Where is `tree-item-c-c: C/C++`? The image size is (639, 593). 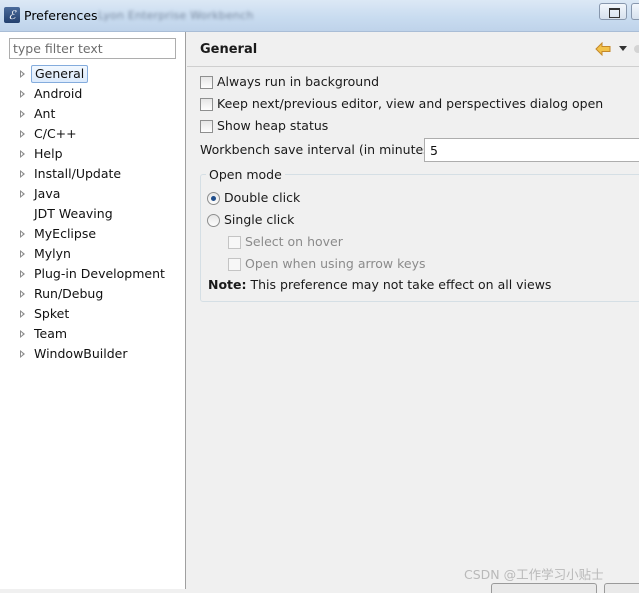 tree-item-c-c: C/C++ is located at coordinates (92, 134).